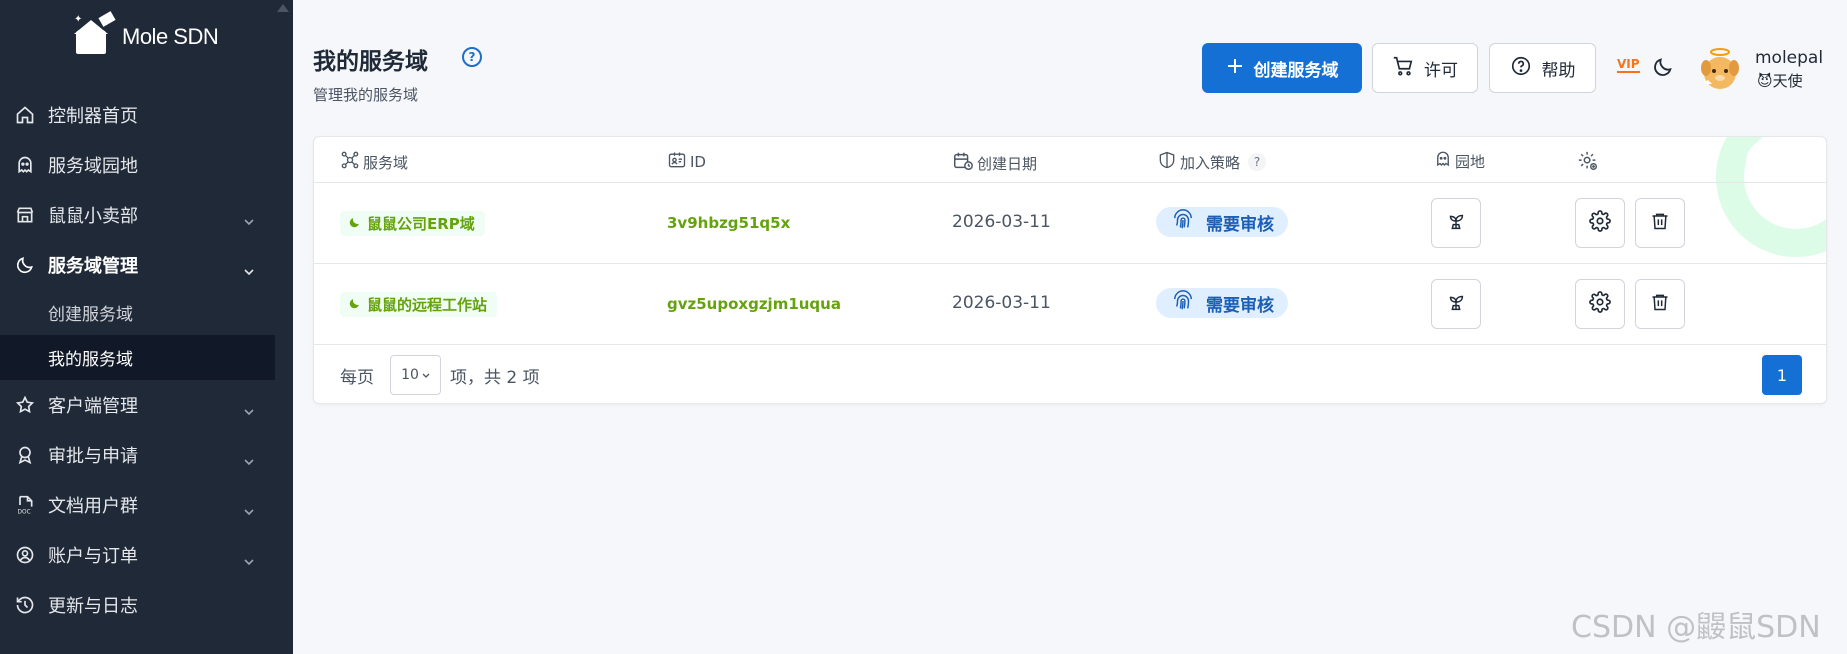 Image resolution: width=1847 pixels, height=654 pixels. What do you see at coordinates (1007, 163) in the screenshot?
I see `column-label: 创建日期` at bounding box center [1007, 163].